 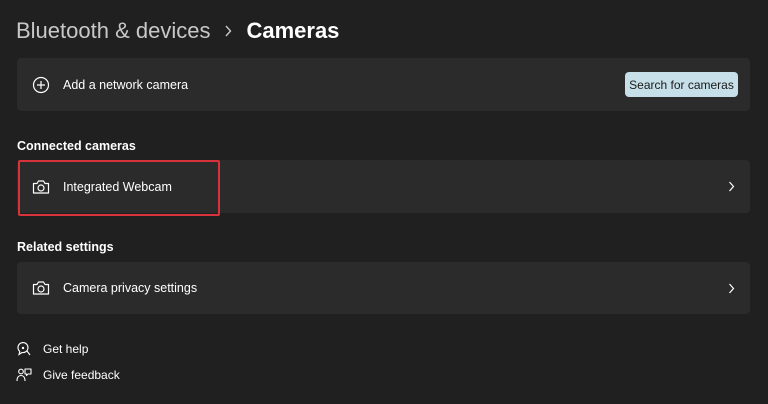 What do you see at coordinates (65, 247) in the screenshot?
I see `related-settings-heading: Related settings` at bounding box center [65, 247].